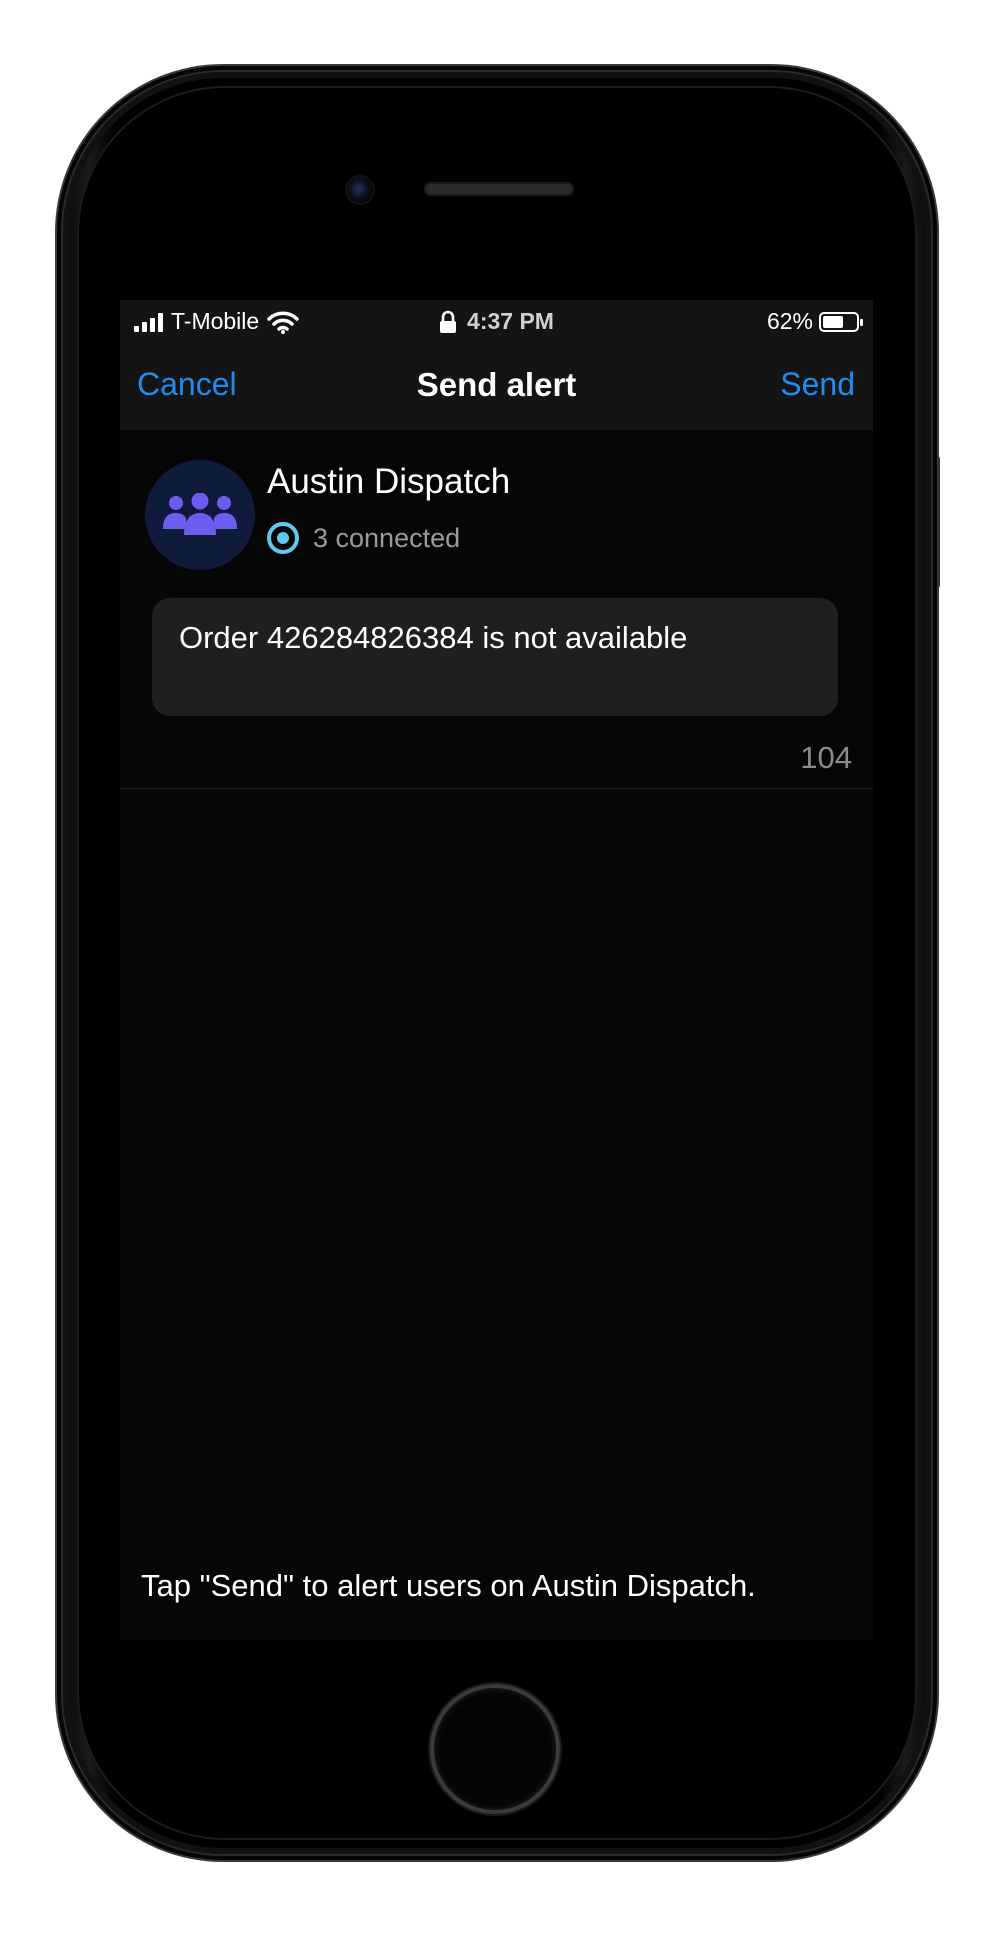 The width and height of the screenshot is (990, 1934). What do you see at coordinates (389, 481) in the screenshot?
I see `group-name: Austin Dispatch` at bounding box center [389, 481].